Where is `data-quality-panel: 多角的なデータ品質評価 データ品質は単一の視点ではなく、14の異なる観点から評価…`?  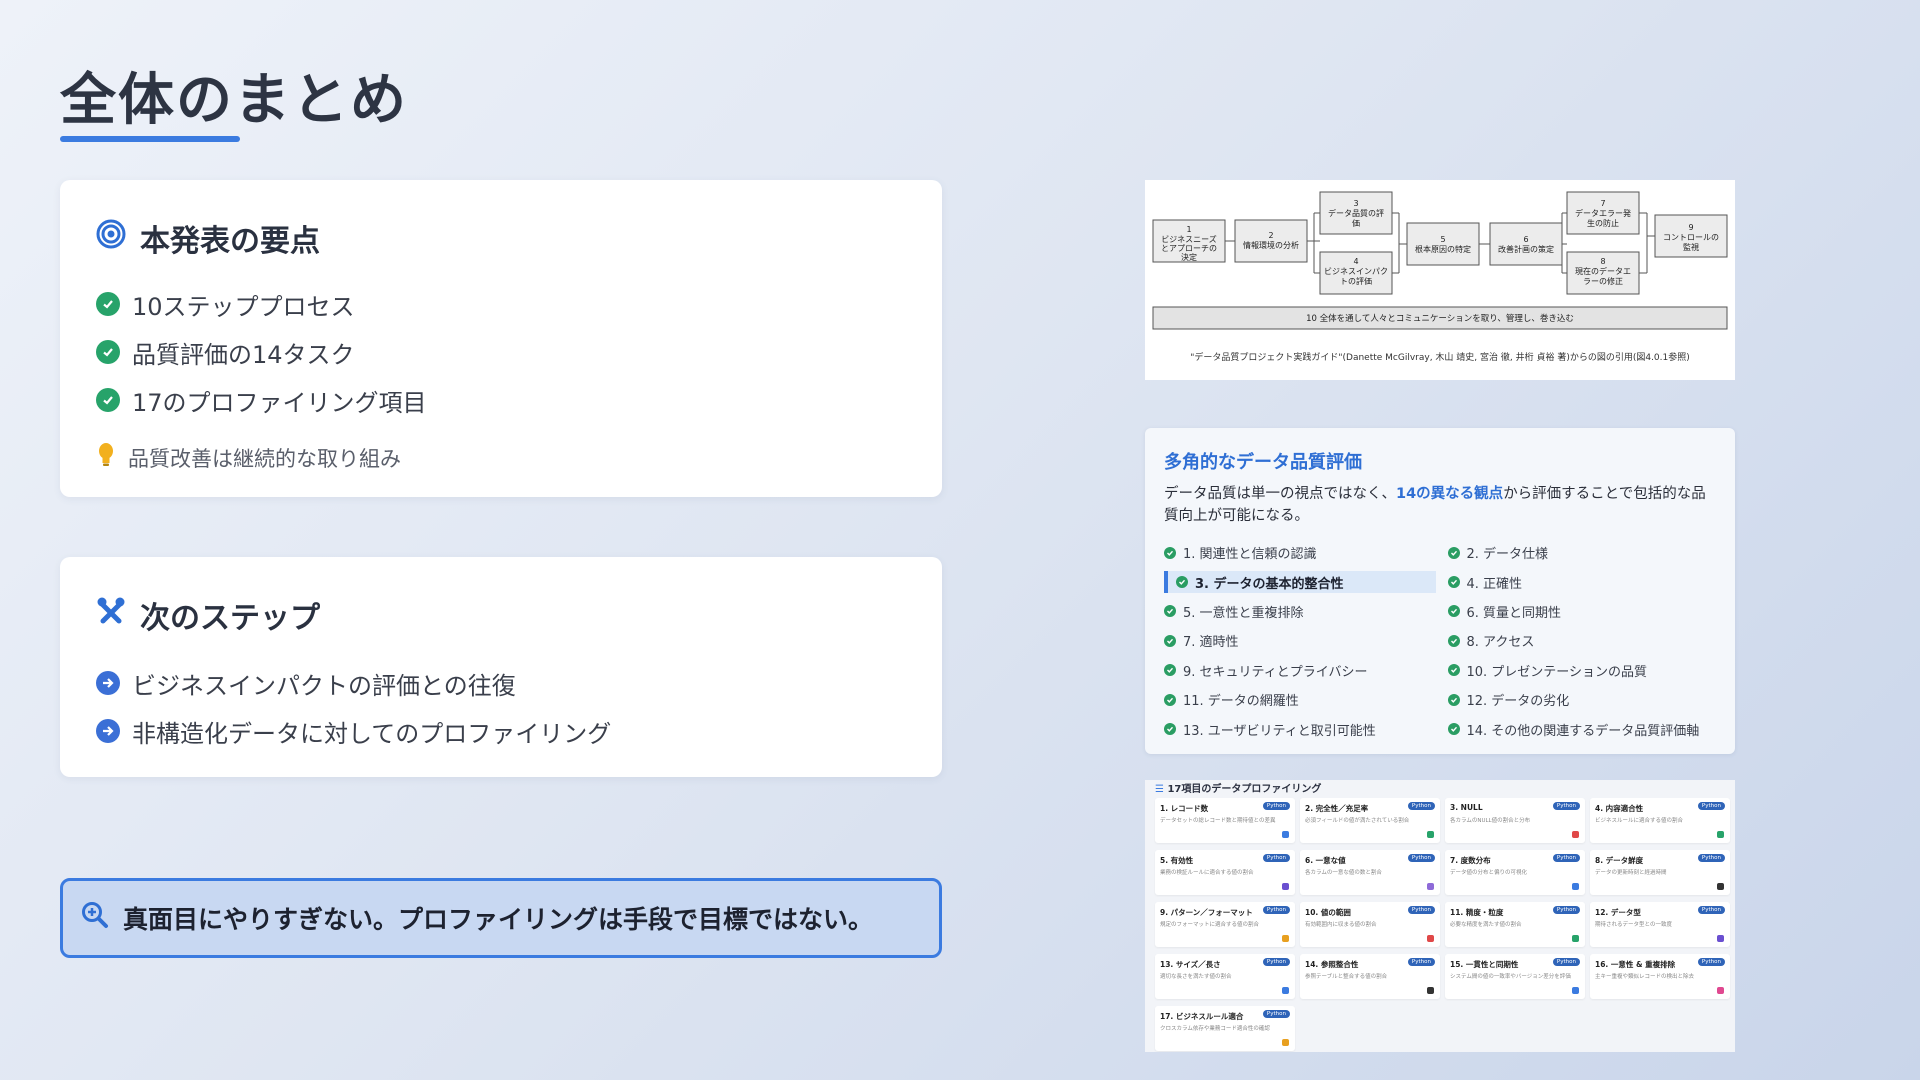 data-quality-panel: 多角的なデータ品質評価 データ品質は単一の視点ではなく、14の異なる観点から評価… is located at coordinates (1440, 591).